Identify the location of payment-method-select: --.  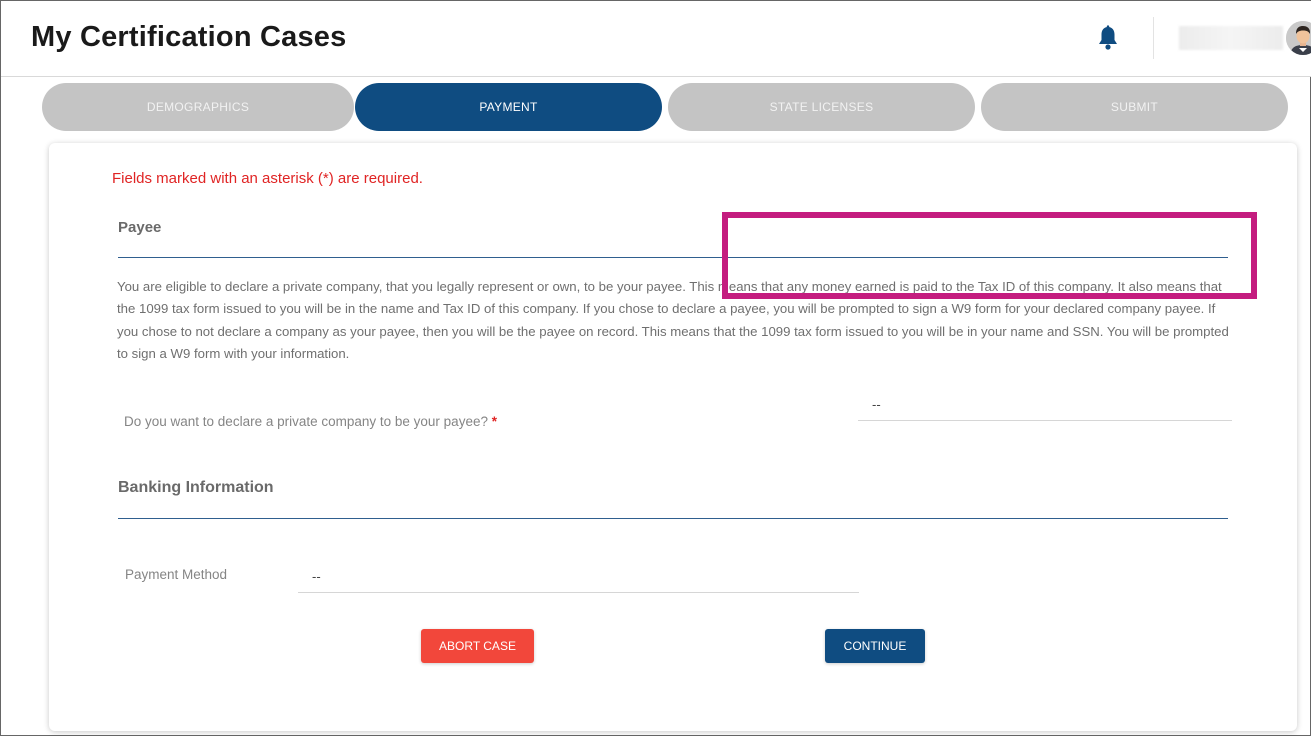
(578, 578).